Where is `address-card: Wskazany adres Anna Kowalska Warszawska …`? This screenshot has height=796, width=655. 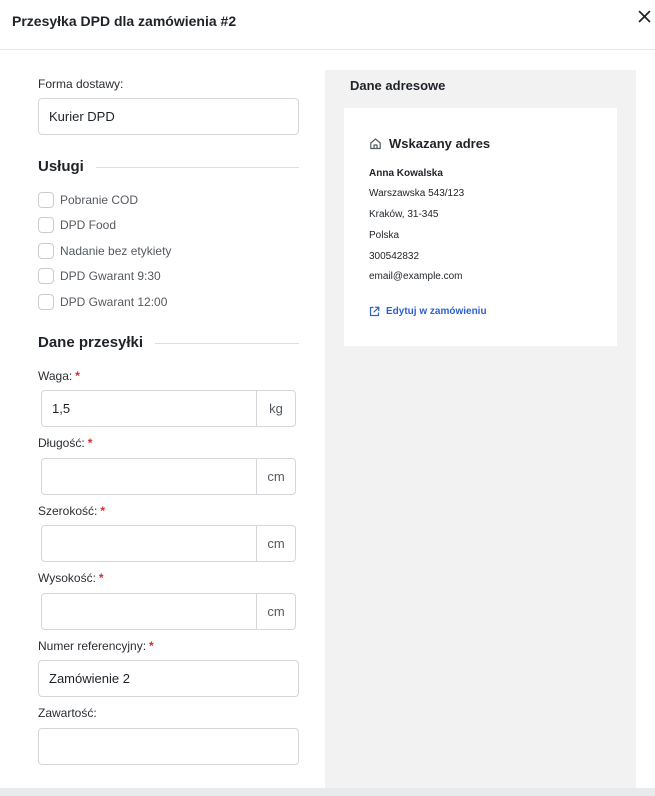 address-card: Wskazany adres Anna Kowalska Warszawska … is located at coordinates (480, 227).